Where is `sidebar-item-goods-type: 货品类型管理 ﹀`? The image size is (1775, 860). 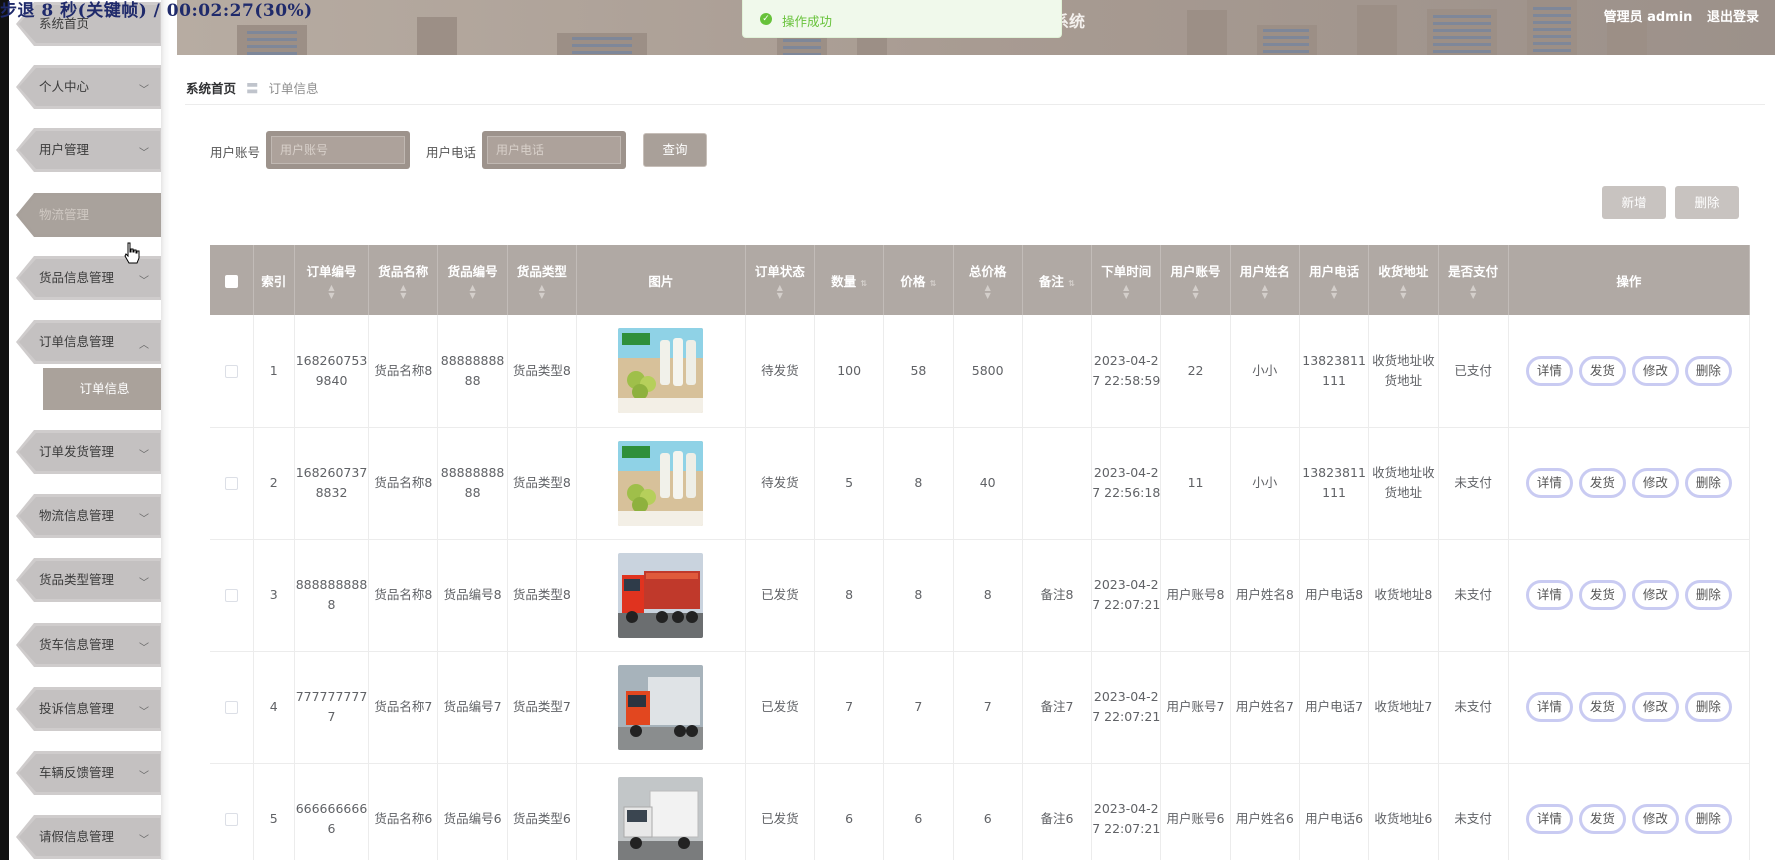 sidebar-item-goods-type: 货品类型管理 ﹀ is located at coordinates (88, 580).